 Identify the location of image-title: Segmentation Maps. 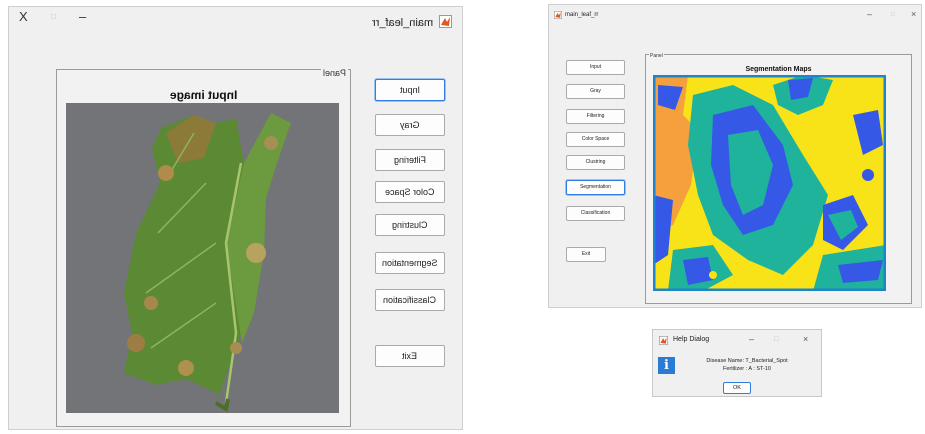
(778, 69).